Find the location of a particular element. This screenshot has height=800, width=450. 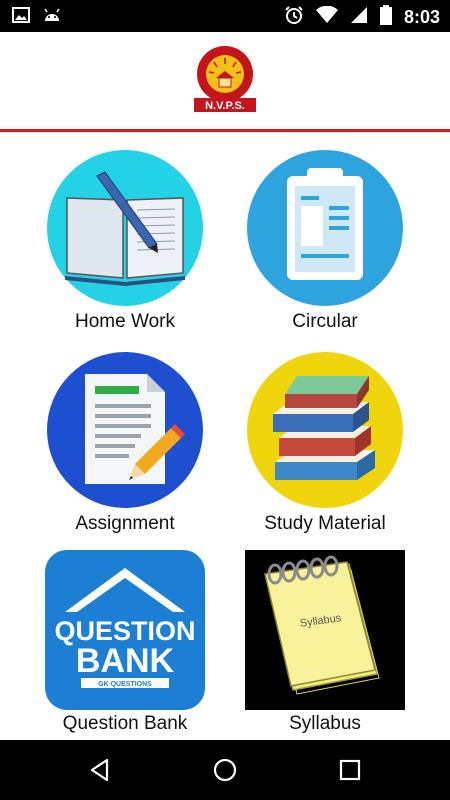

back-button is located at coordinates (100, 770).